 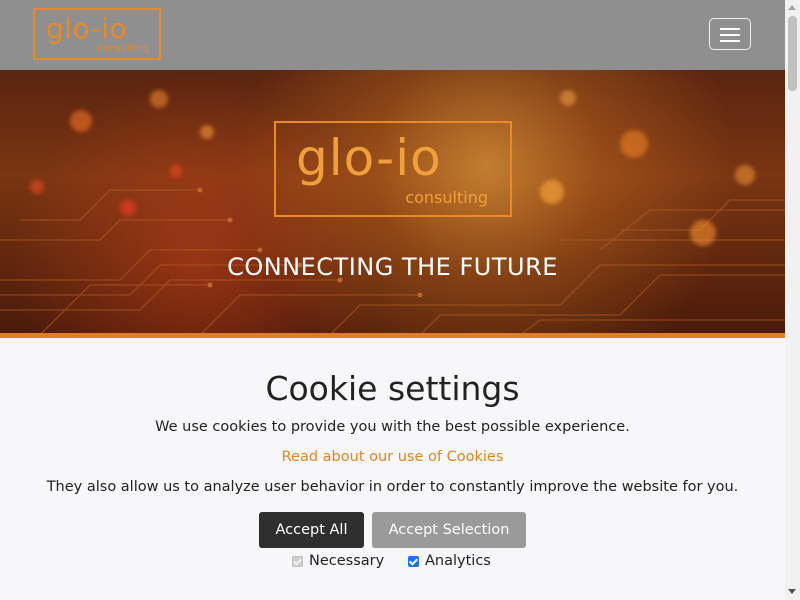 What do you see at coordinates (297, 561) in the screenshot?
I see `necessary-checkbox` at bounding box center [297, 561].